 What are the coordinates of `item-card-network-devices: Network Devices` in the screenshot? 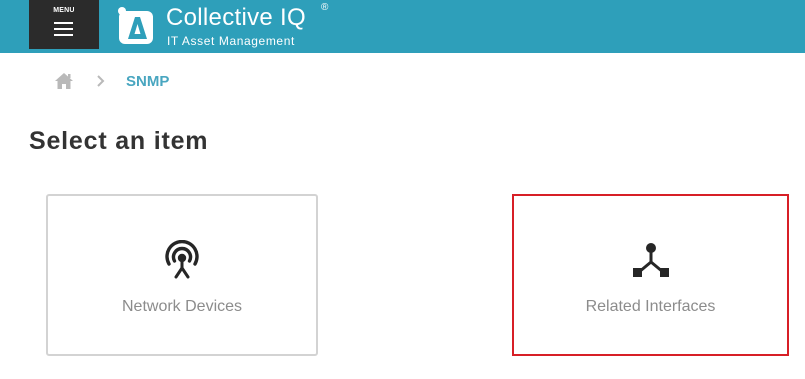 It's located at (182, 275).